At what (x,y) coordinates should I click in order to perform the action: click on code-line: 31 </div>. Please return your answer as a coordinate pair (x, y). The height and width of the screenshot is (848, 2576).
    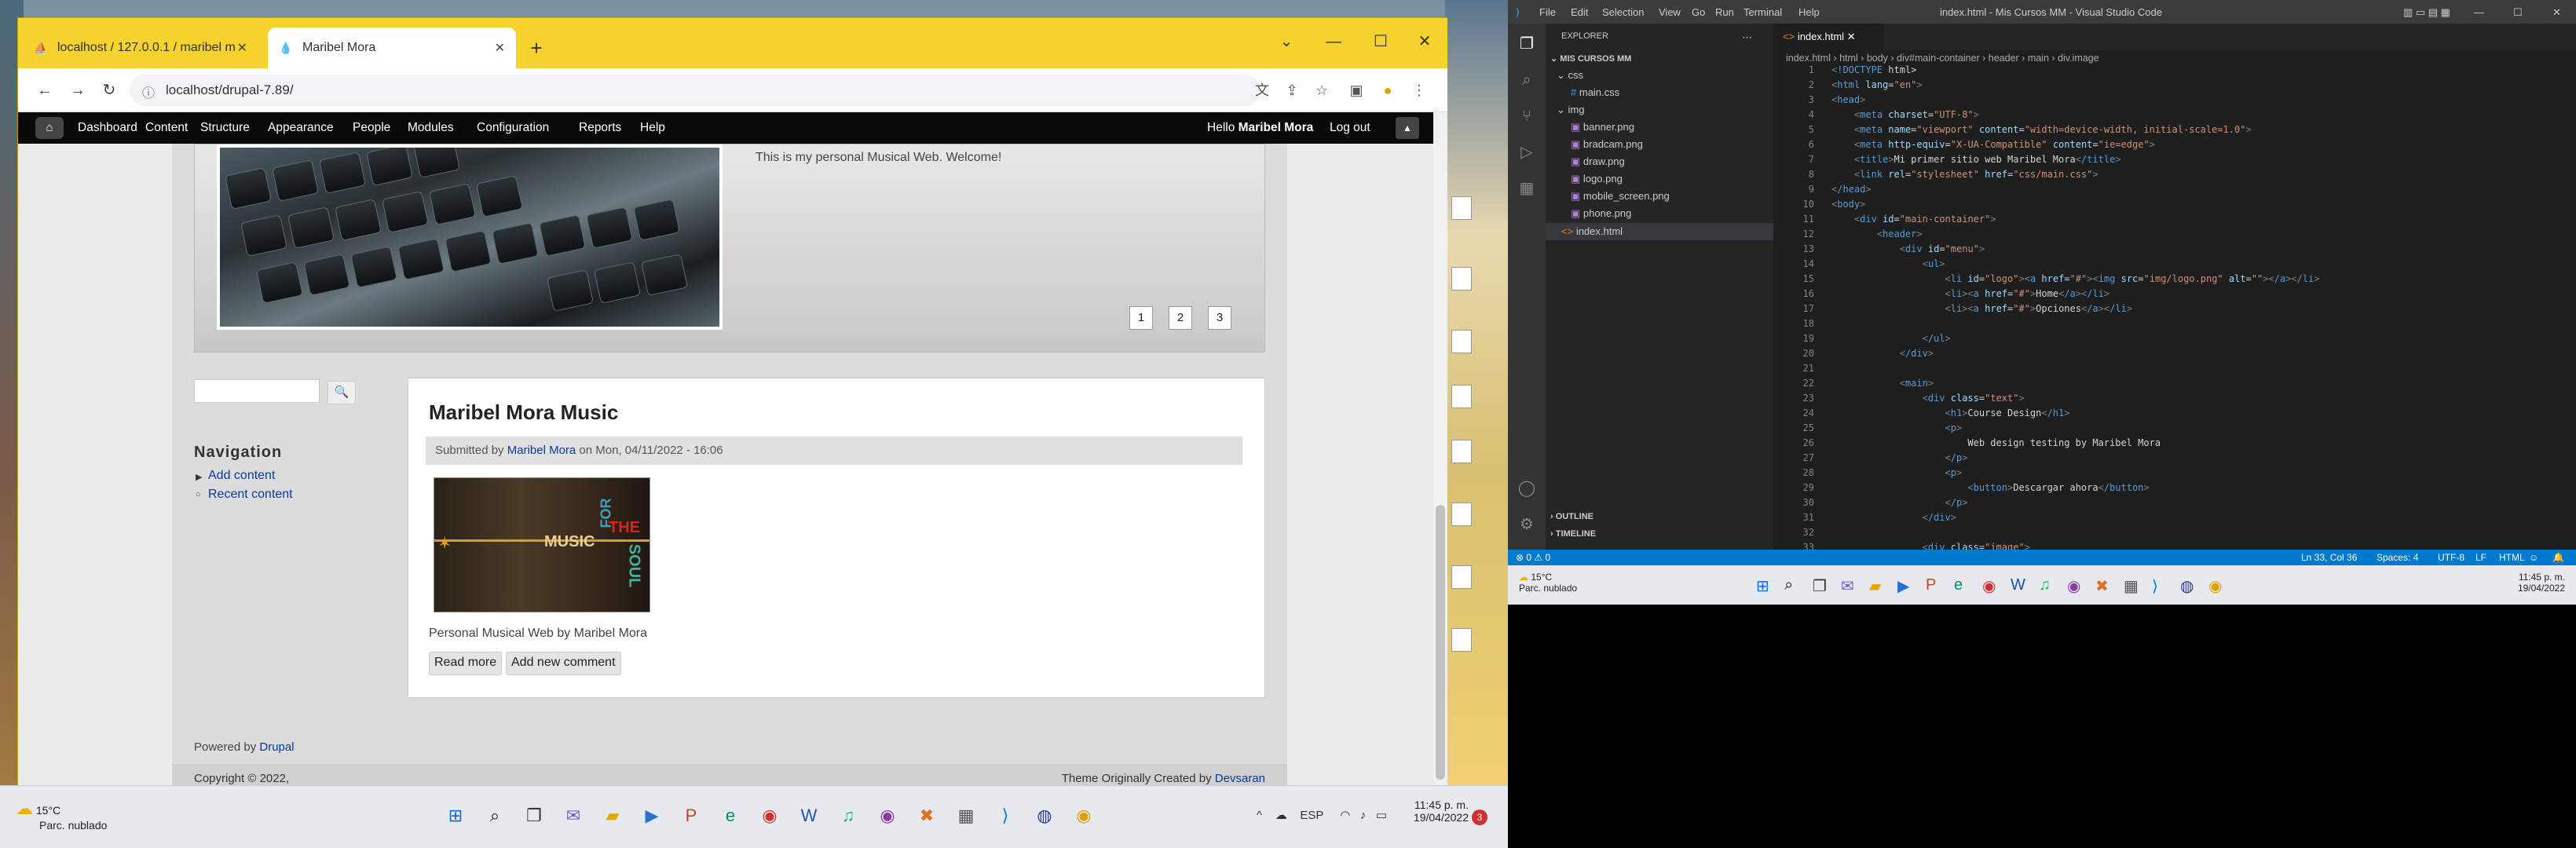
    Looking at the image, I should click on (1865, 519).